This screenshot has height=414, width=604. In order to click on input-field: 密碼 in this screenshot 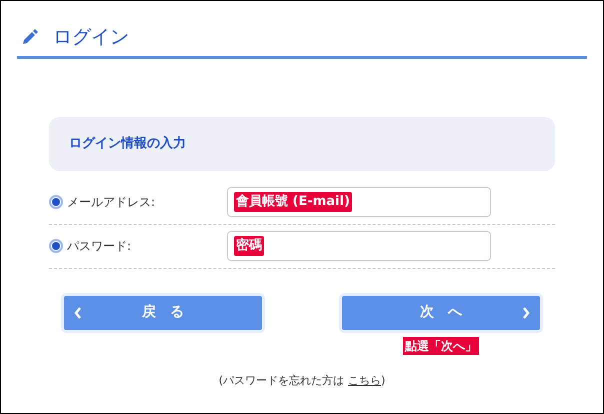, I will do `click(359, 246)`.